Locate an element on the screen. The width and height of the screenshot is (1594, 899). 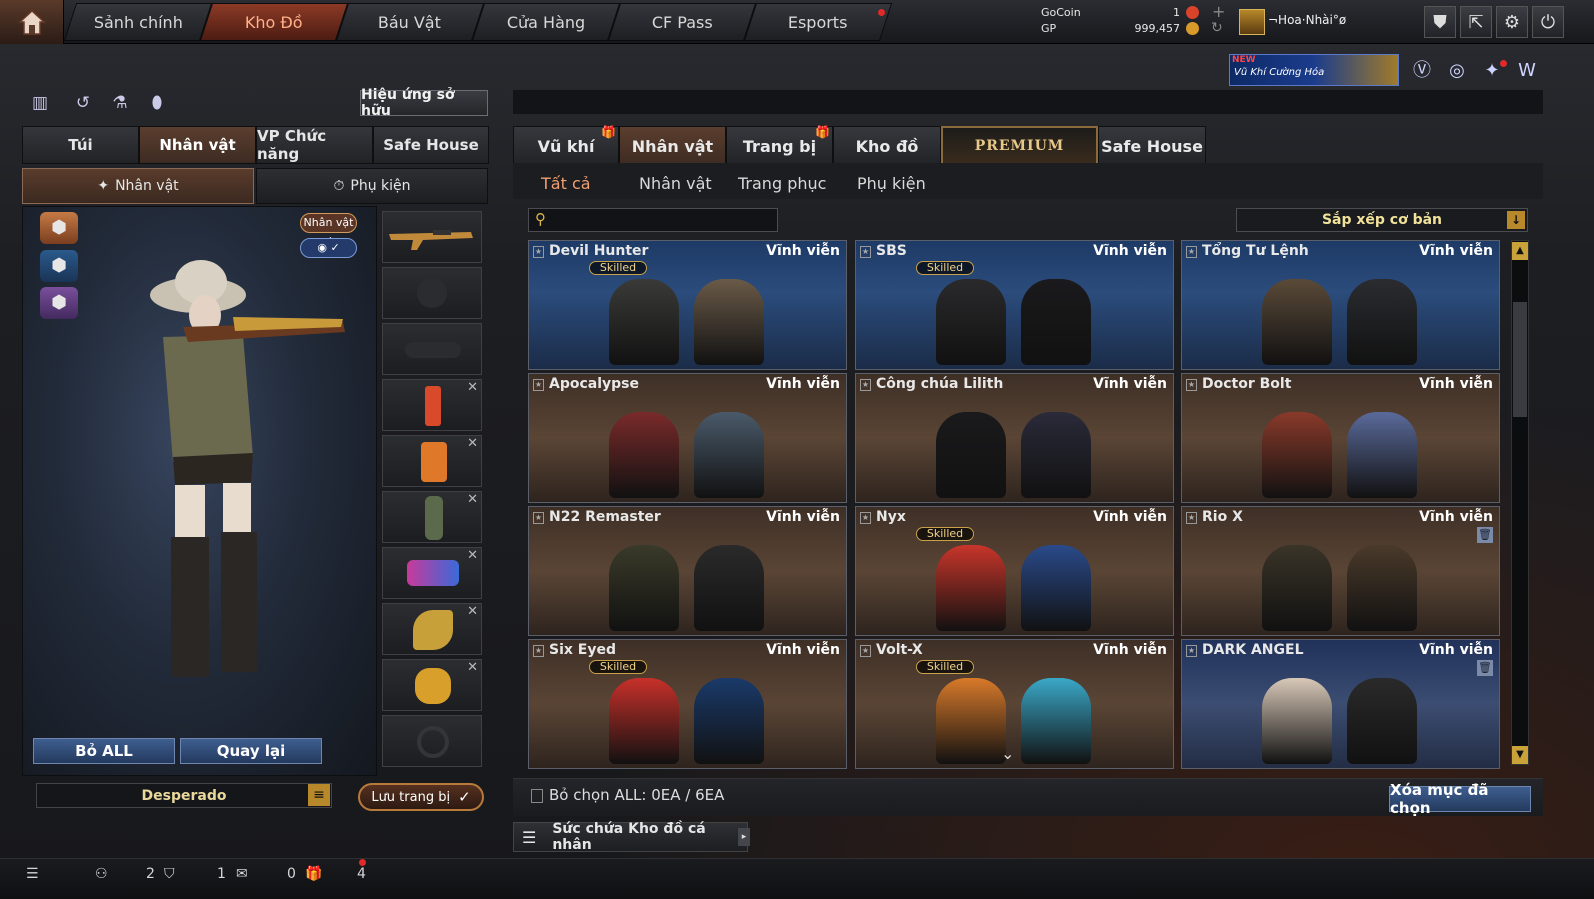
character-swap-icon: ⚗ is located at coordinates (120, 103).